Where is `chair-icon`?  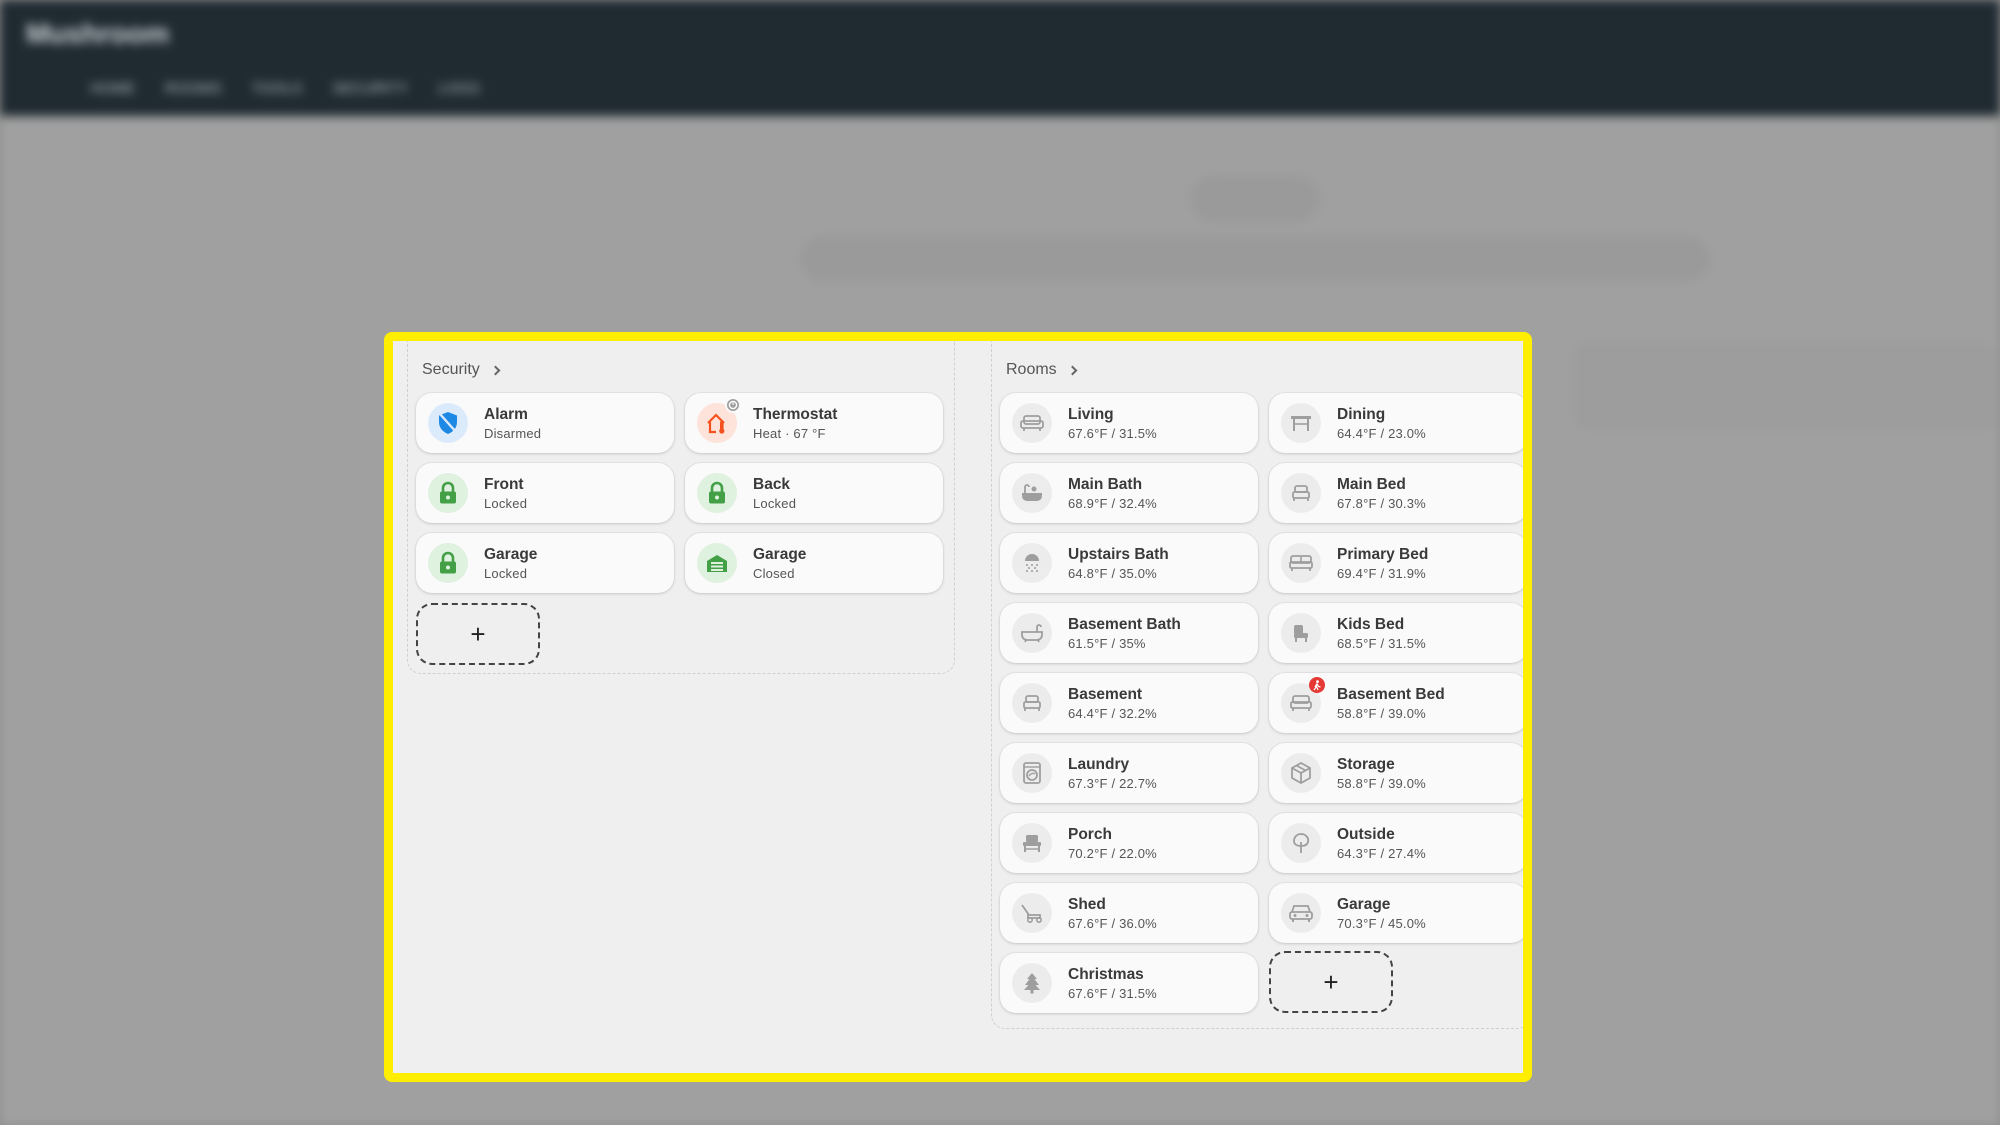
chair-icon is located at coordinates (1301, 633).